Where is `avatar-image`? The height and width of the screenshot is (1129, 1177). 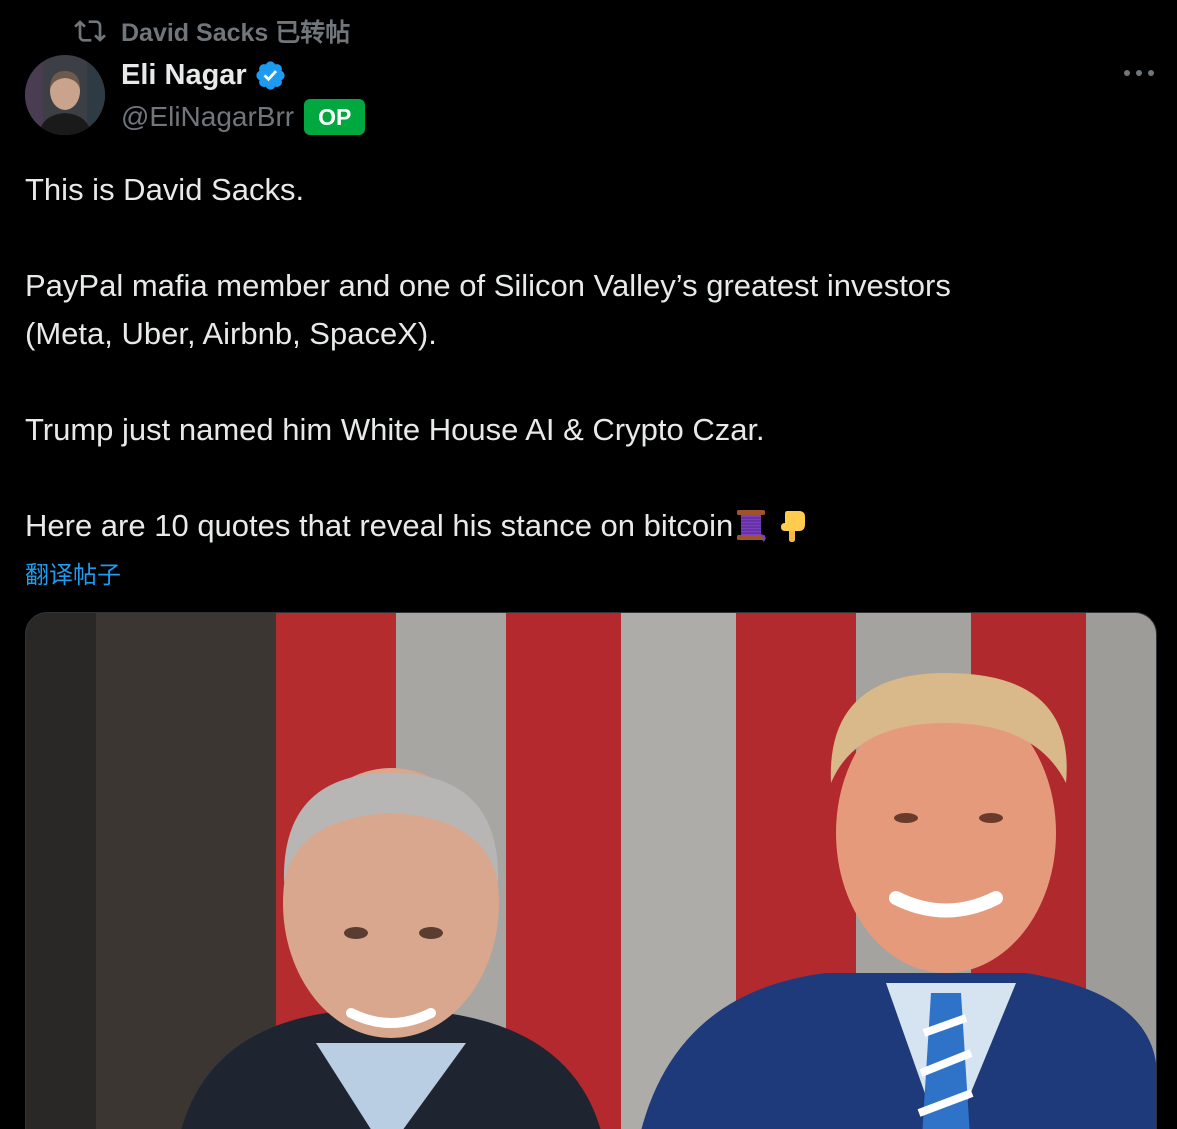
avatar-image is located at coordinates (65, 95).